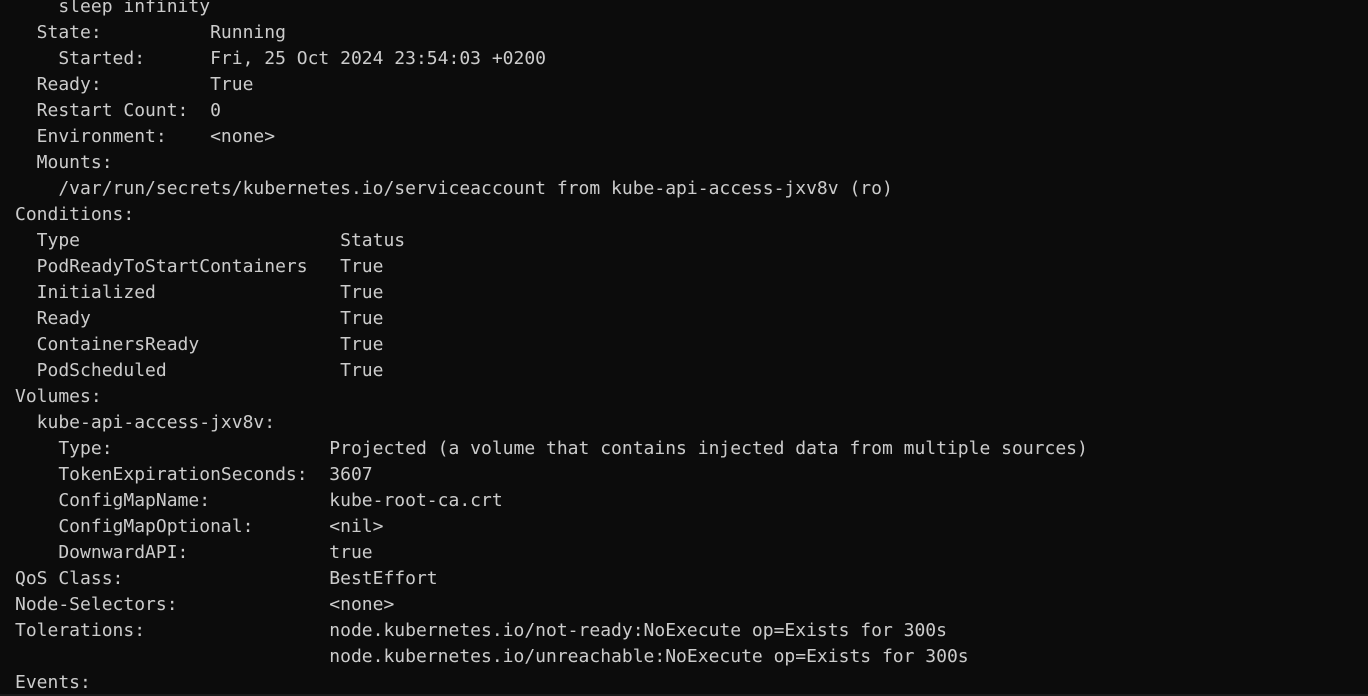  I want to click on output-line: kube-api-access-jxv8v:, so click(145, 422).